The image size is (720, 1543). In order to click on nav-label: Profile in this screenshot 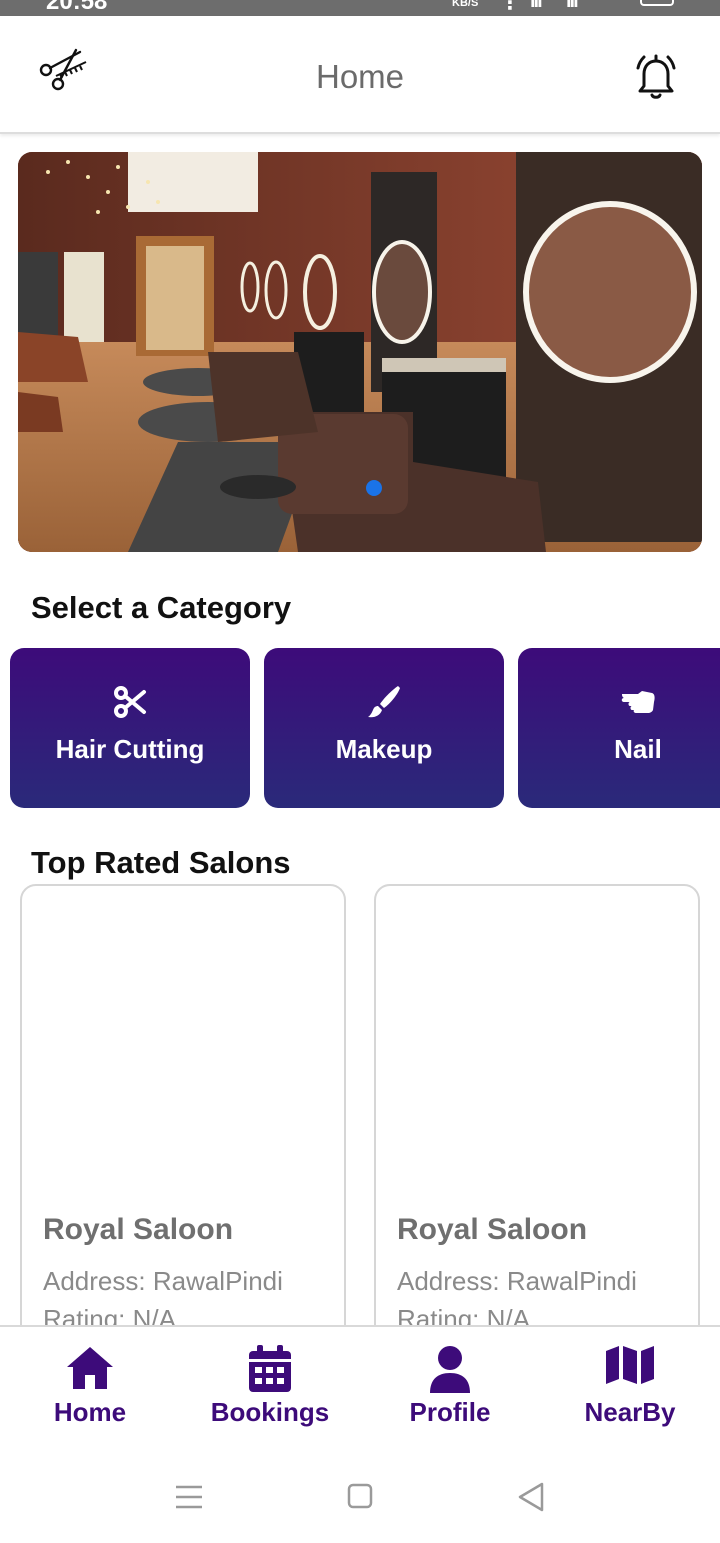, I will do `click(450, 1412)`.